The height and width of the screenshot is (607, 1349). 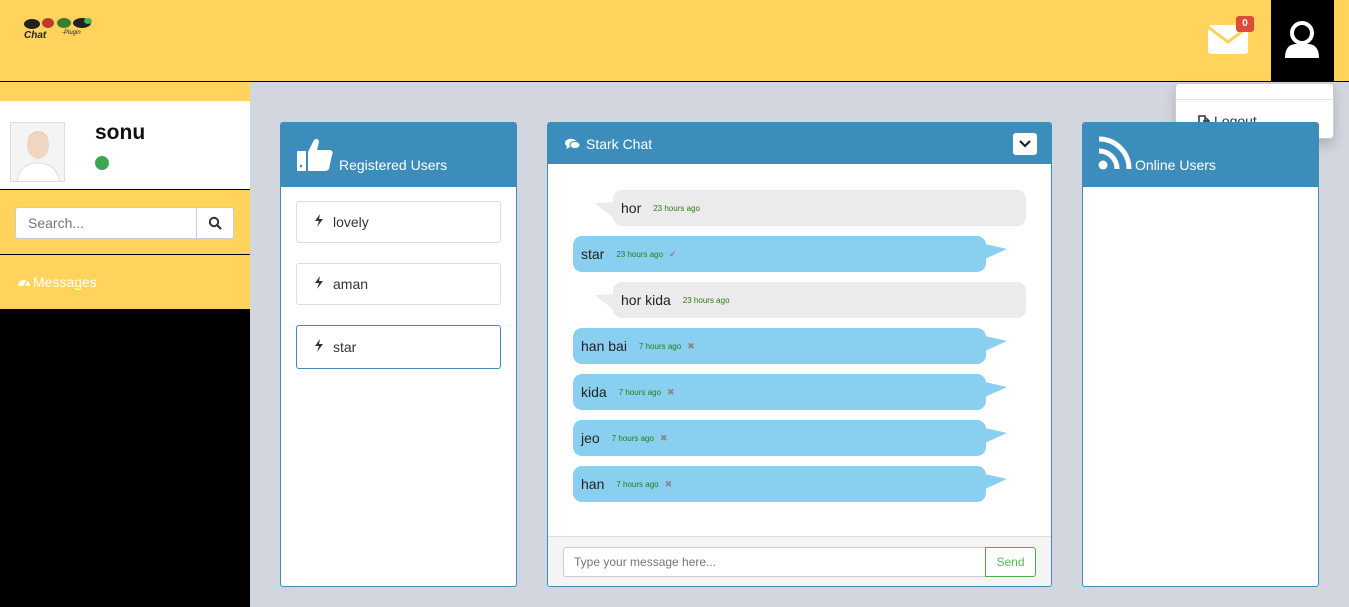 I want to click on message-time: 23 hours ago ✔, so click(x=646, y=253).